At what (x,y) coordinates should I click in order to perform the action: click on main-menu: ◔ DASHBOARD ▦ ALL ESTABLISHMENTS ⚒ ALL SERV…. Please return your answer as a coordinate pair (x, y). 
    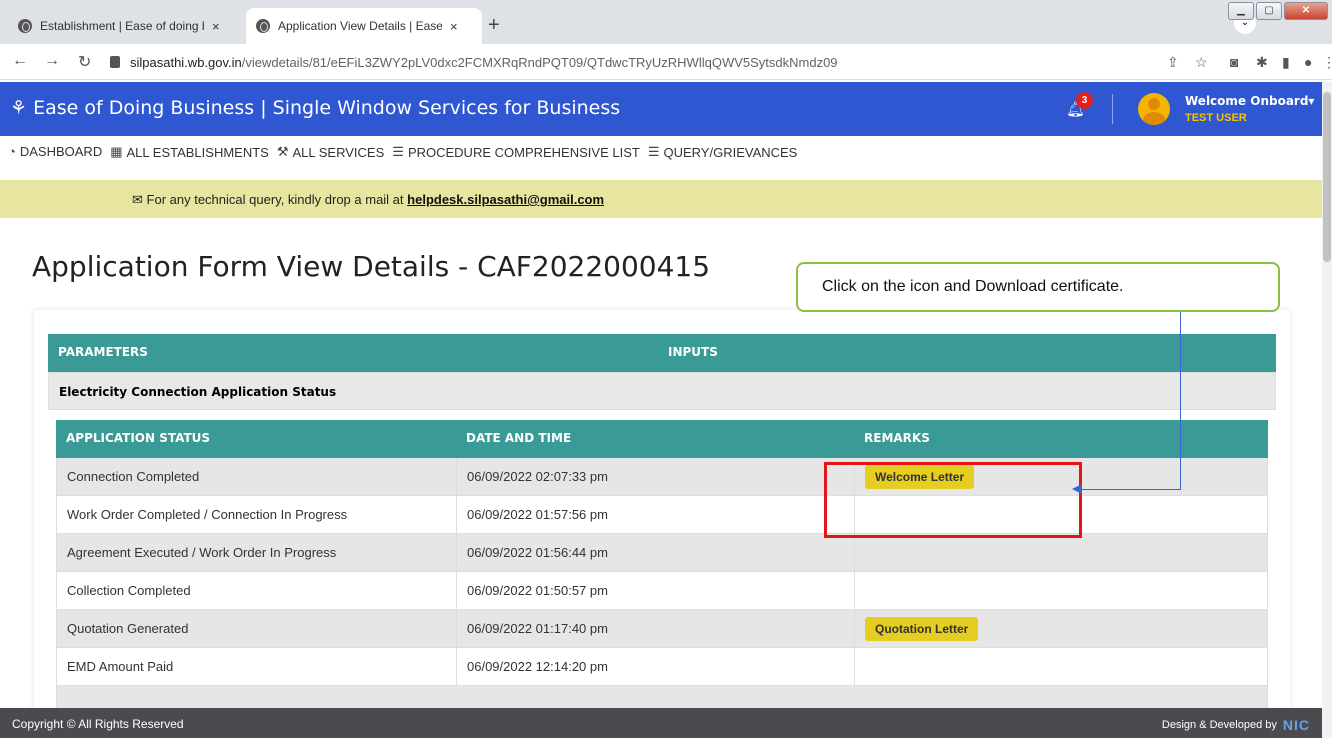
    Looking at the image, I should click on (661, 157).